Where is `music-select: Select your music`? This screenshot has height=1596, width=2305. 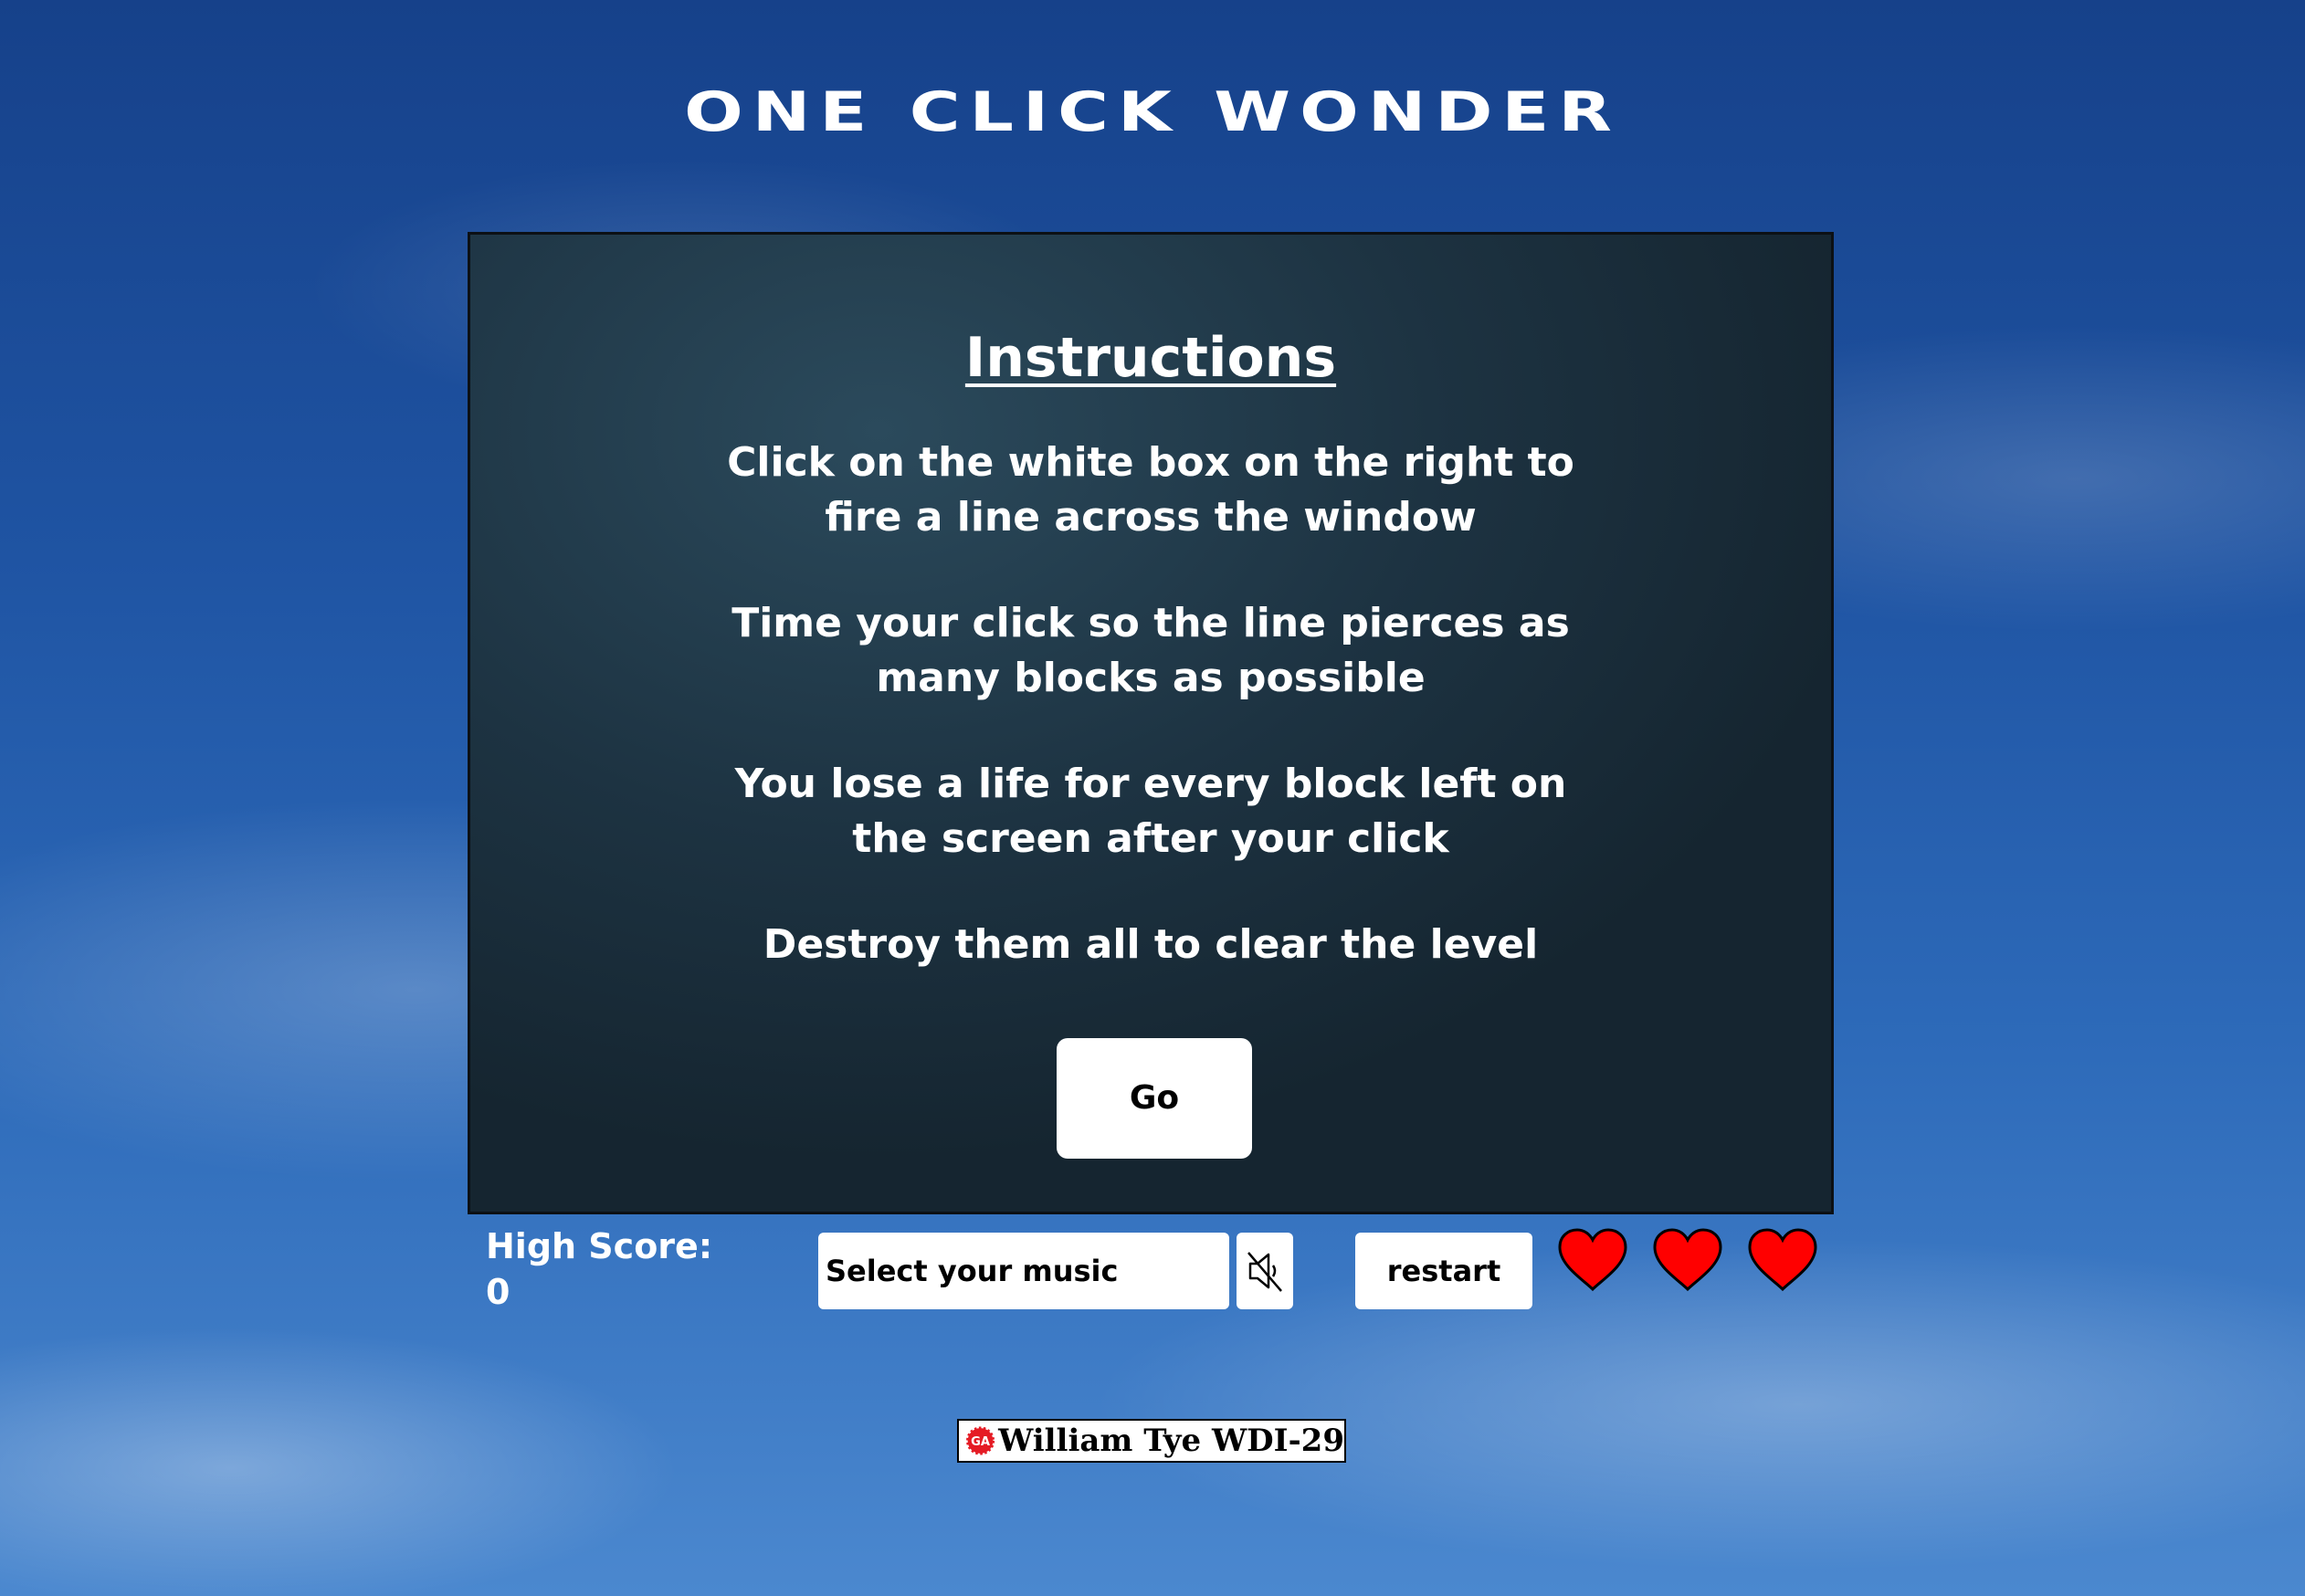 music-select: Select your music is located at coordinates (1023, 1271).